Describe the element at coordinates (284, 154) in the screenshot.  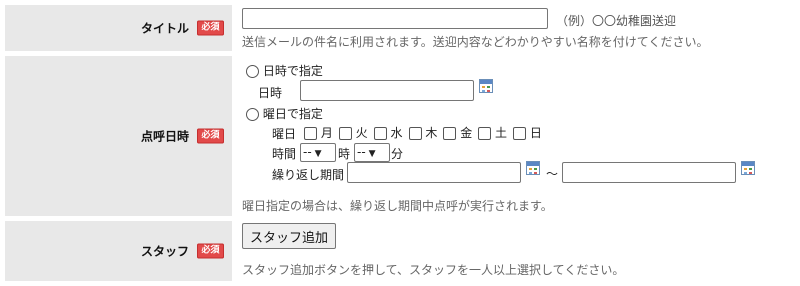
I see `time-label: 時間` at that location.